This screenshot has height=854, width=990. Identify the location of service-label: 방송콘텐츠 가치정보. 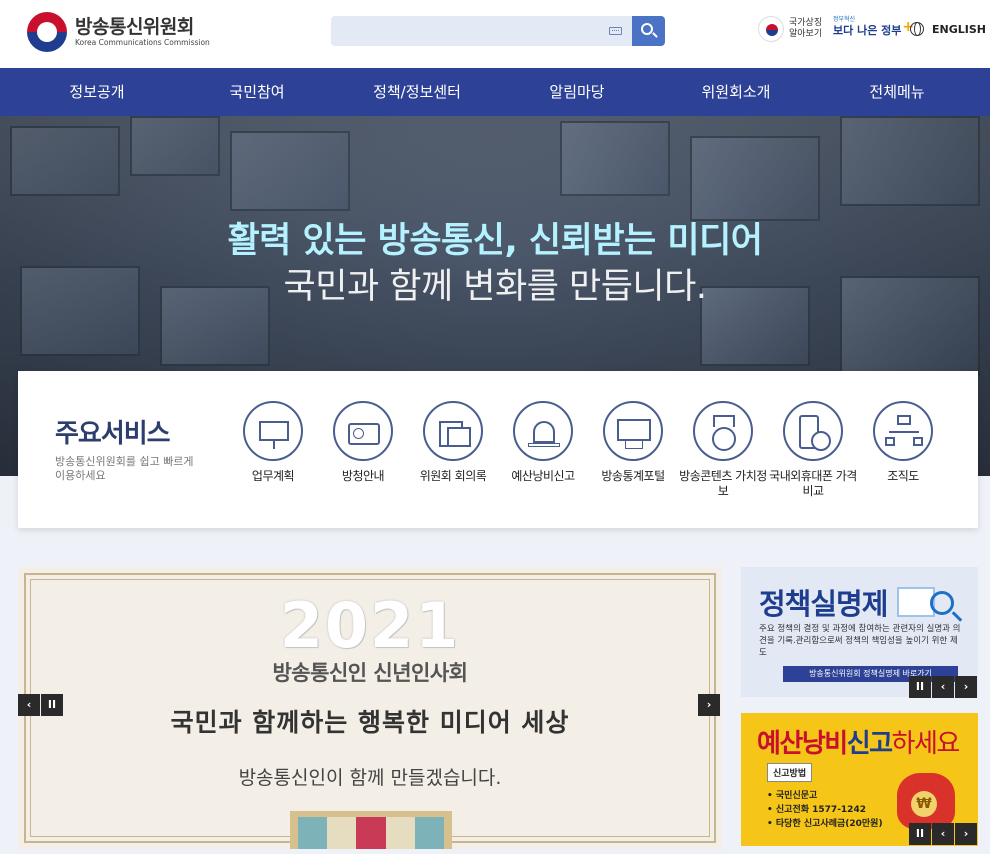
(723, 483).